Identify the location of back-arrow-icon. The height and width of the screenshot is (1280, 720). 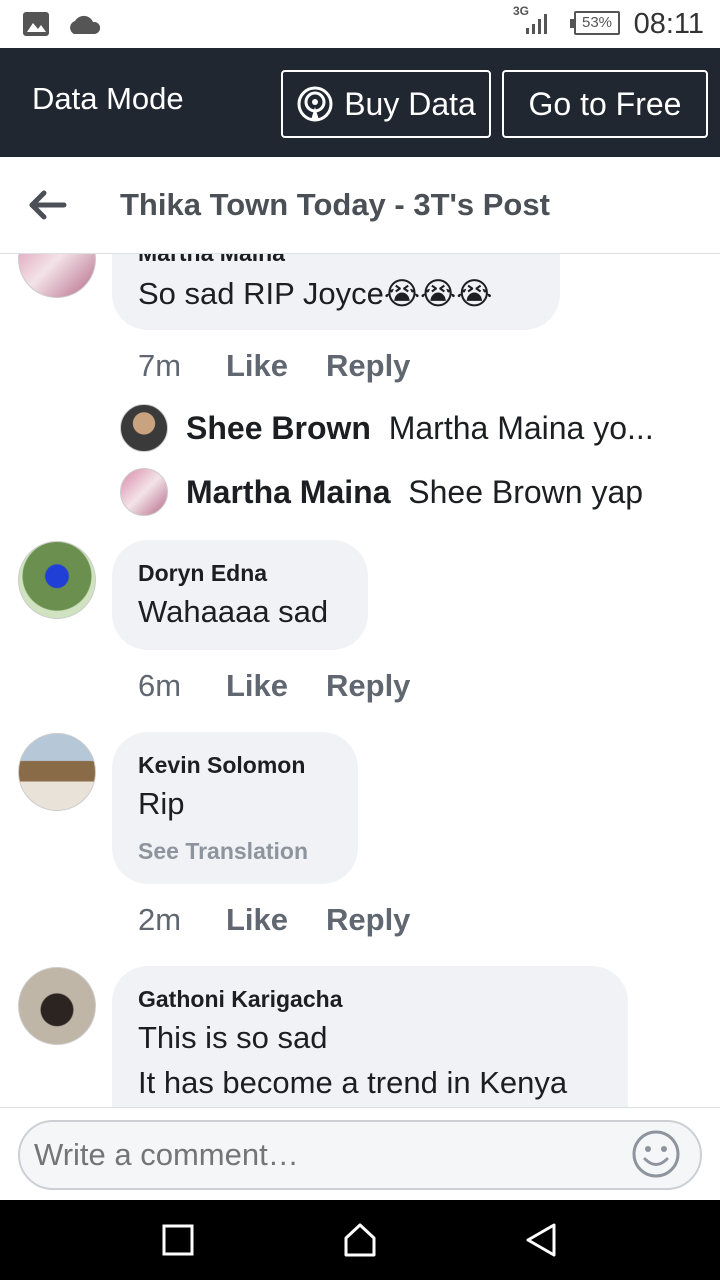
(48, 205).